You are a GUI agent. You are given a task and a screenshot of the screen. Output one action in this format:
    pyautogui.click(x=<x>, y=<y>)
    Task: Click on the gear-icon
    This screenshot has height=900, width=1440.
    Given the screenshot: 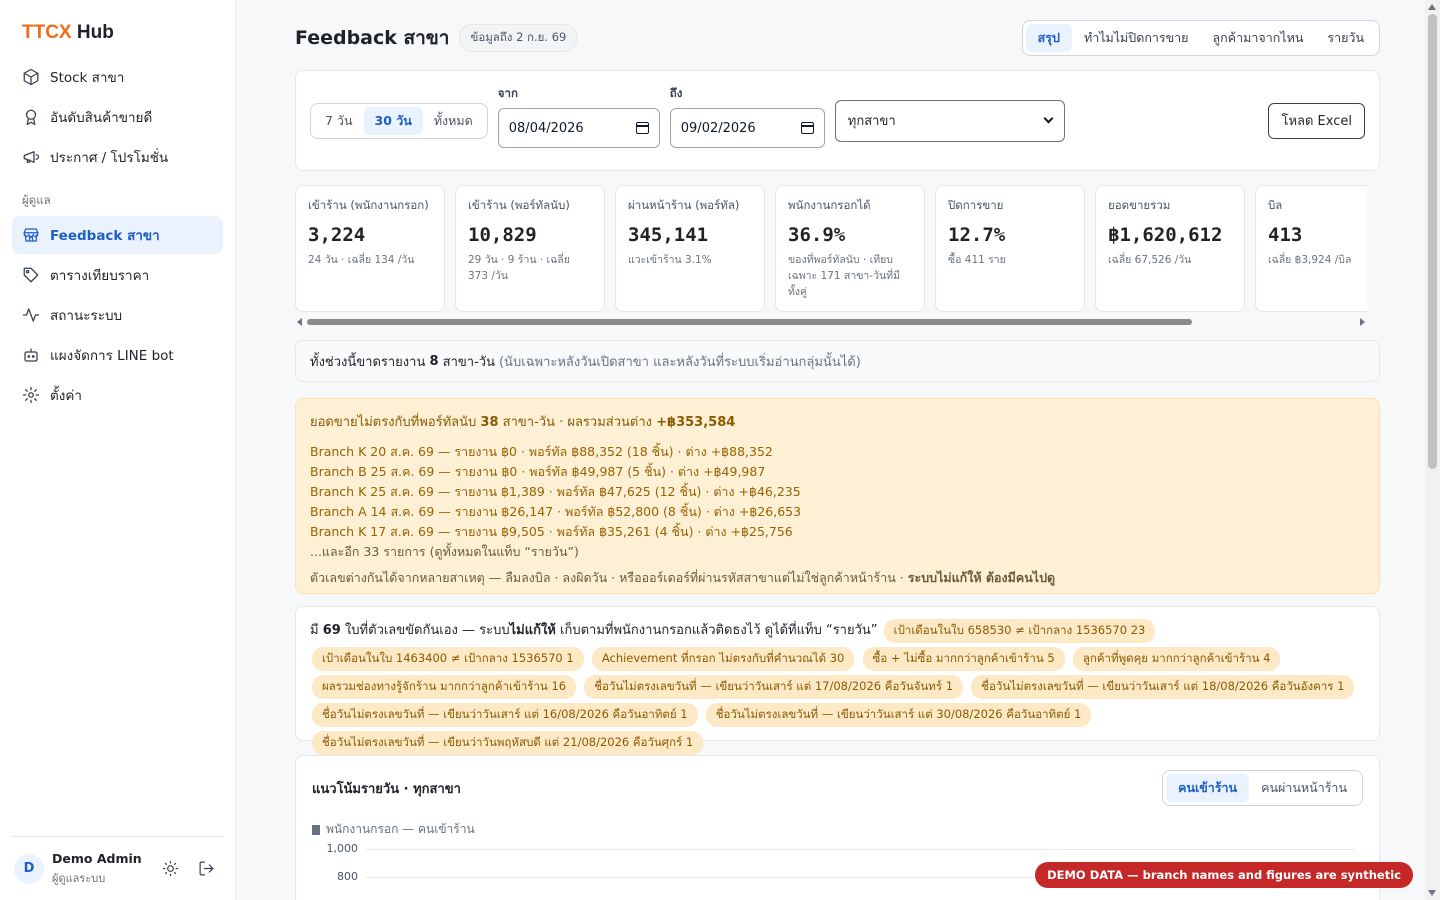 What is the action you would take?
    pyautogui.click(x=31, y=395)
    